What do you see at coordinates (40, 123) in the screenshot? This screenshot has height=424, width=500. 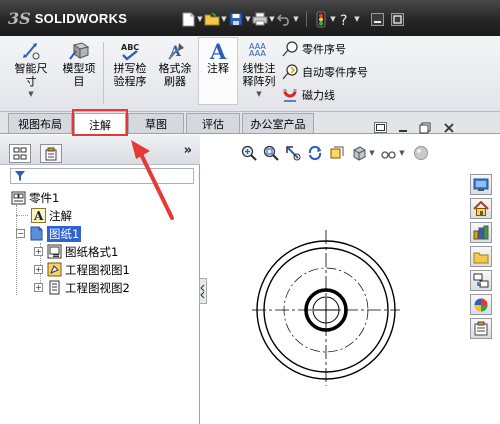 I see `tab-view-layout: 视图布局` at bounding box center [40, 123].